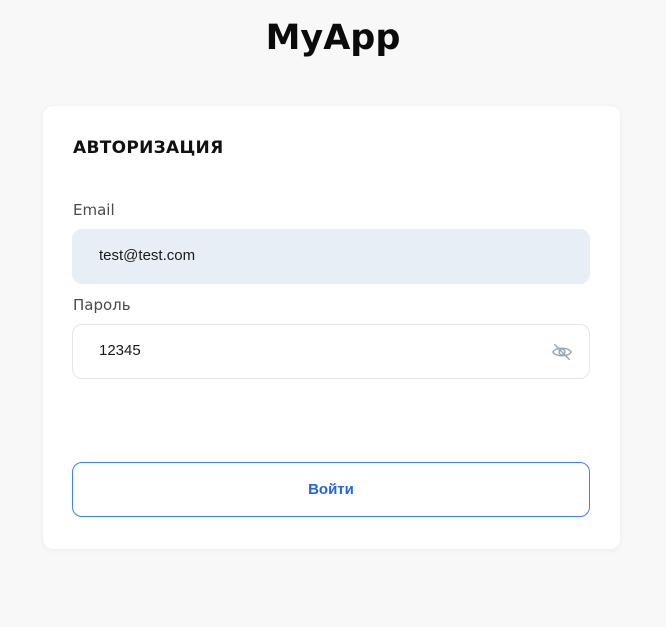 The width and height of the screenshot is (666, 627). What do you see at coordinates (331, 256) in the screenshot?
I see `email-field: test@test.com` at bounding box center [331, 256].